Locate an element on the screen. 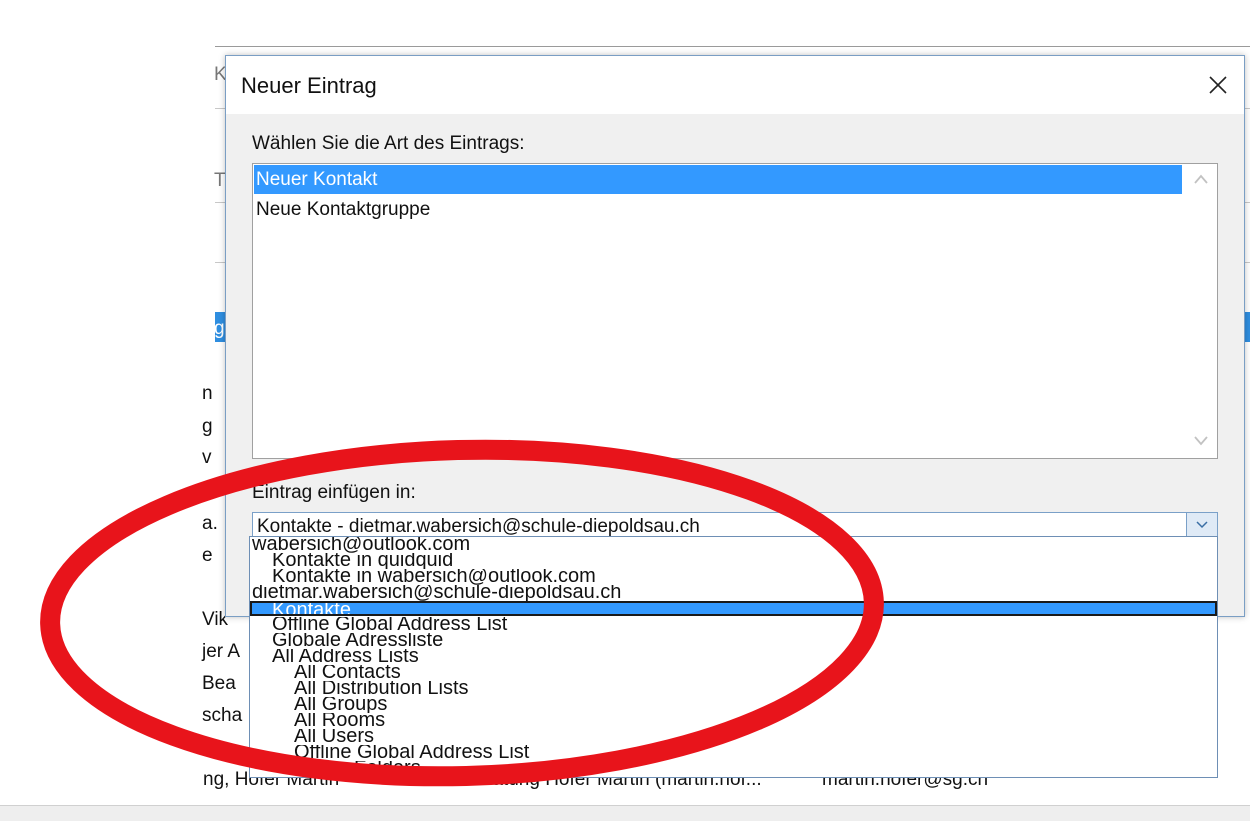 The width and height of the screenshot is (1250, 821). background-row-fragment: Bea is located at coordinates (219, 683).